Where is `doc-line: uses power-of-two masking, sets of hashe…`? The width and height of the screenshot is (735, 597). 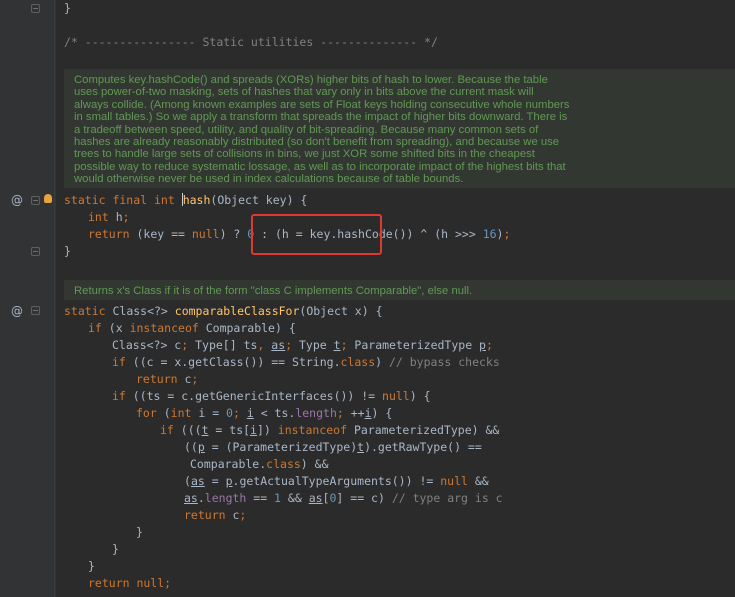
doc-line: uses power-of-two masking, sets of hashe… is located at coordinates (304, 92).